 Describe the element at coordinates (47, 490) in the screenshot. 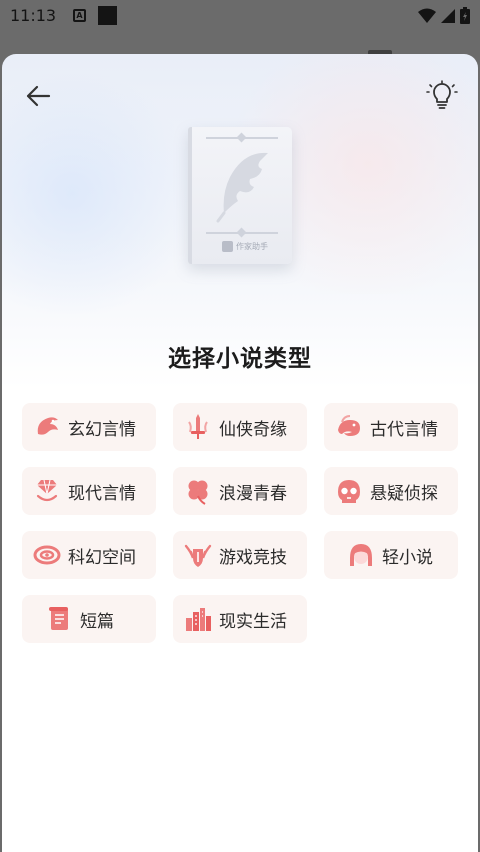

I see `diamond-ring-icon` at that location.